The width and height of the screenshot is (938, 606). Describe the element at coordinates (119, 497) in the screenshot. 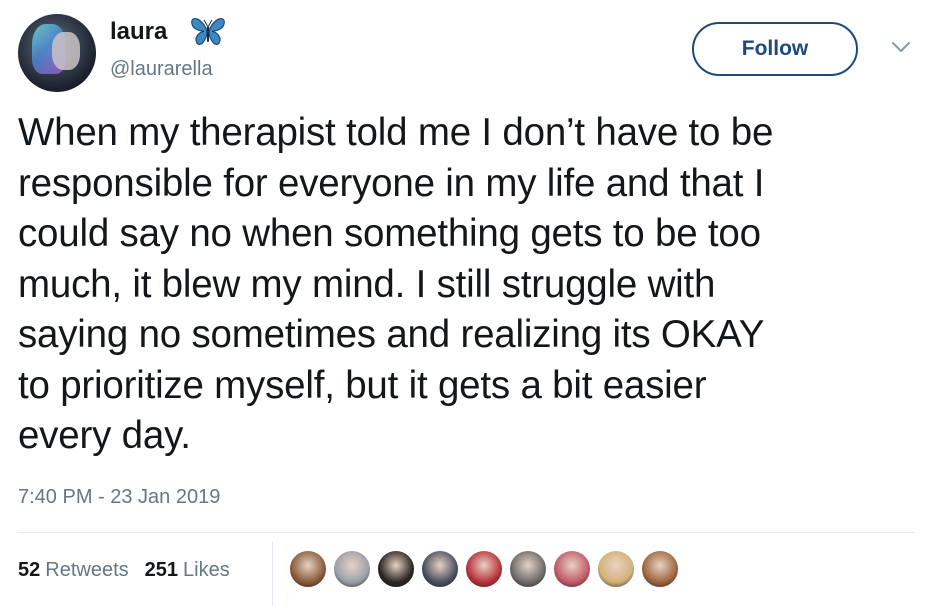

I see `tweet-timestamp: 7:40 PM - 23 Jan 2019` at that location.